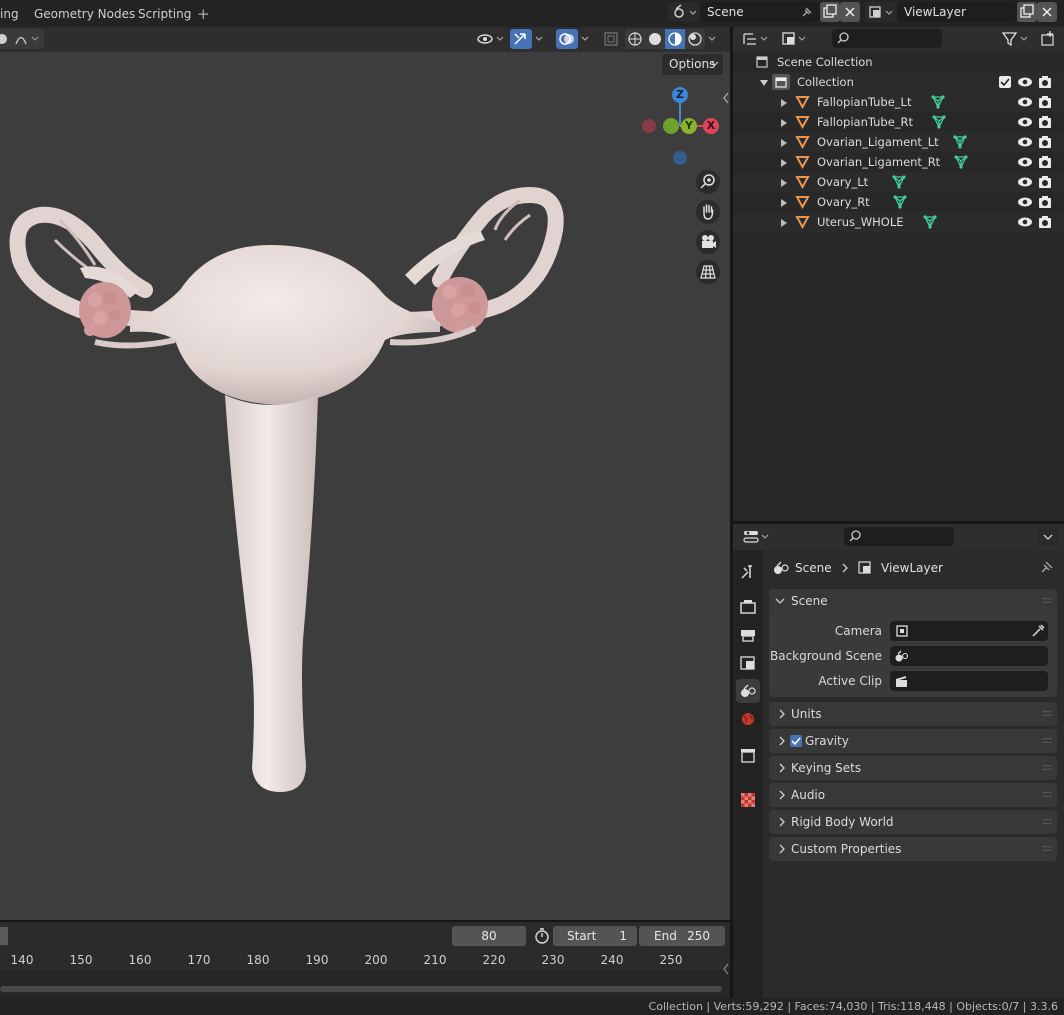 This screenshot has width=1064, height=1015. Describe the element at coordinates (1005, 82) in the screenshot. I see `collection-exclude-checkbox` at that location.